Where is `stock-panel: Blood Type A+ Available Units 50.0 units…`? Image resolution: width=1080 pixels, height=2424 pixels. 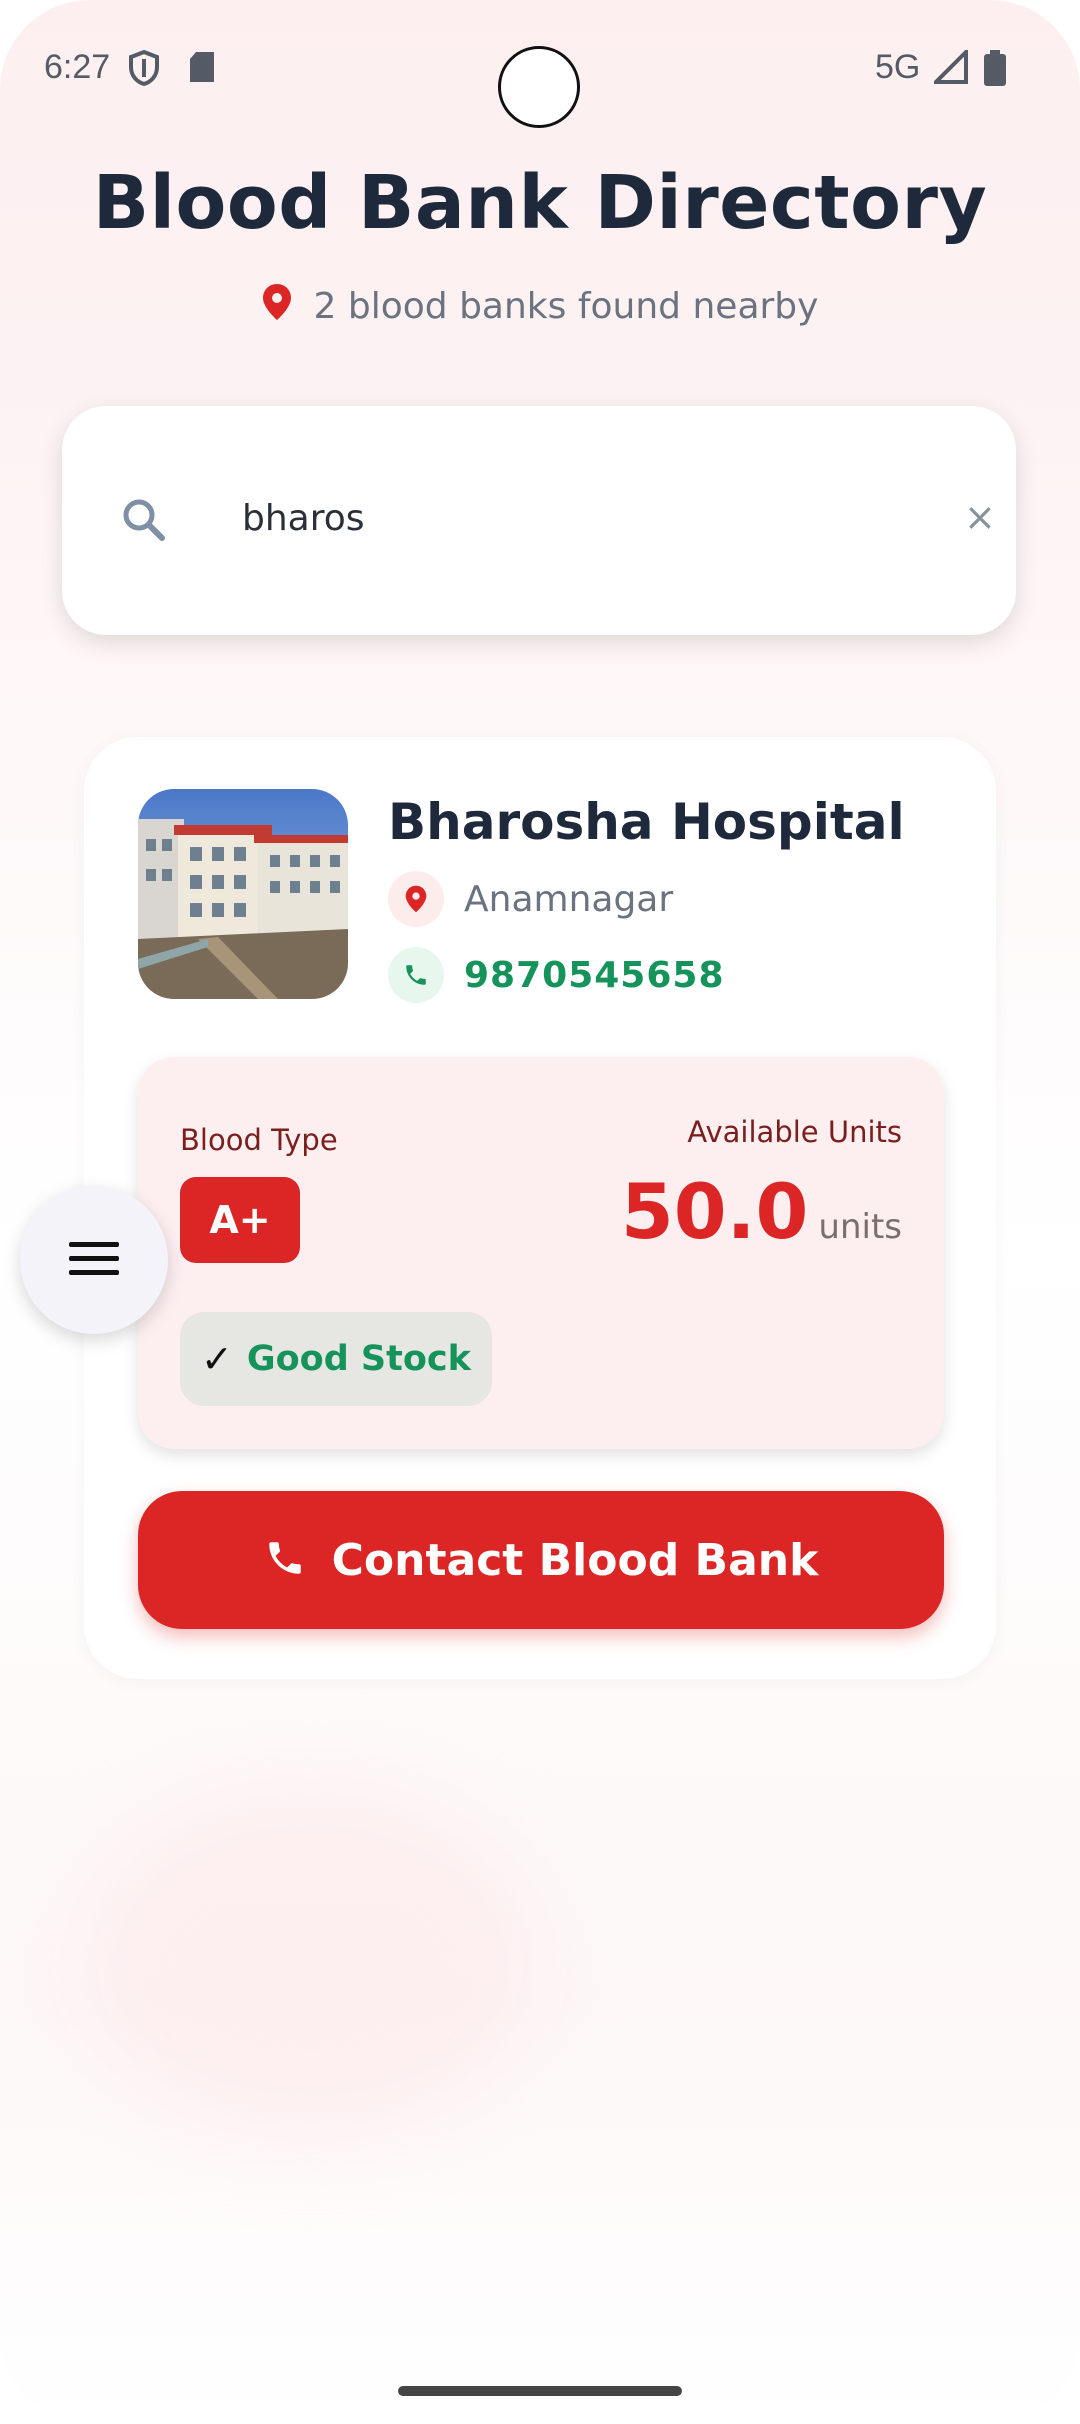 stock-panel: Blood Type A+ Available Units 50.0 units… is located at coordinates (541, 1253).